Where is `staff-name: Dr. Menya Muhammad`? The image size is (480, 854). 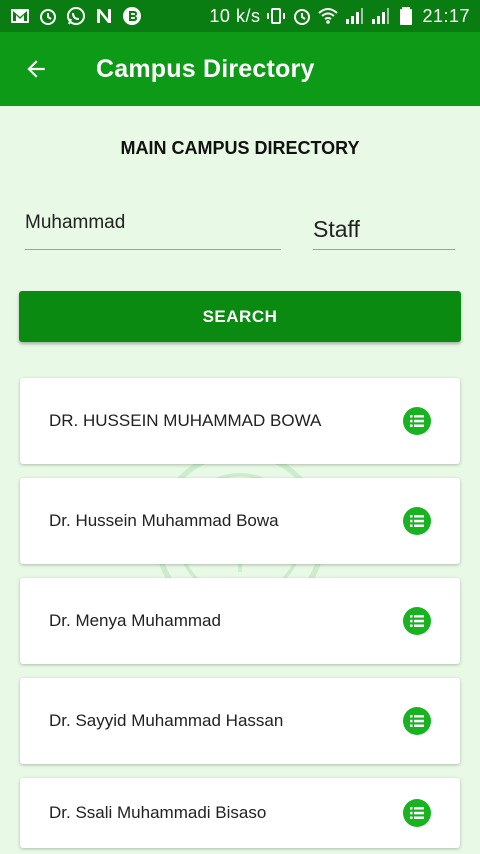
staff-name: Dr. Menya Muhammad is located at coordinates (135, 620).